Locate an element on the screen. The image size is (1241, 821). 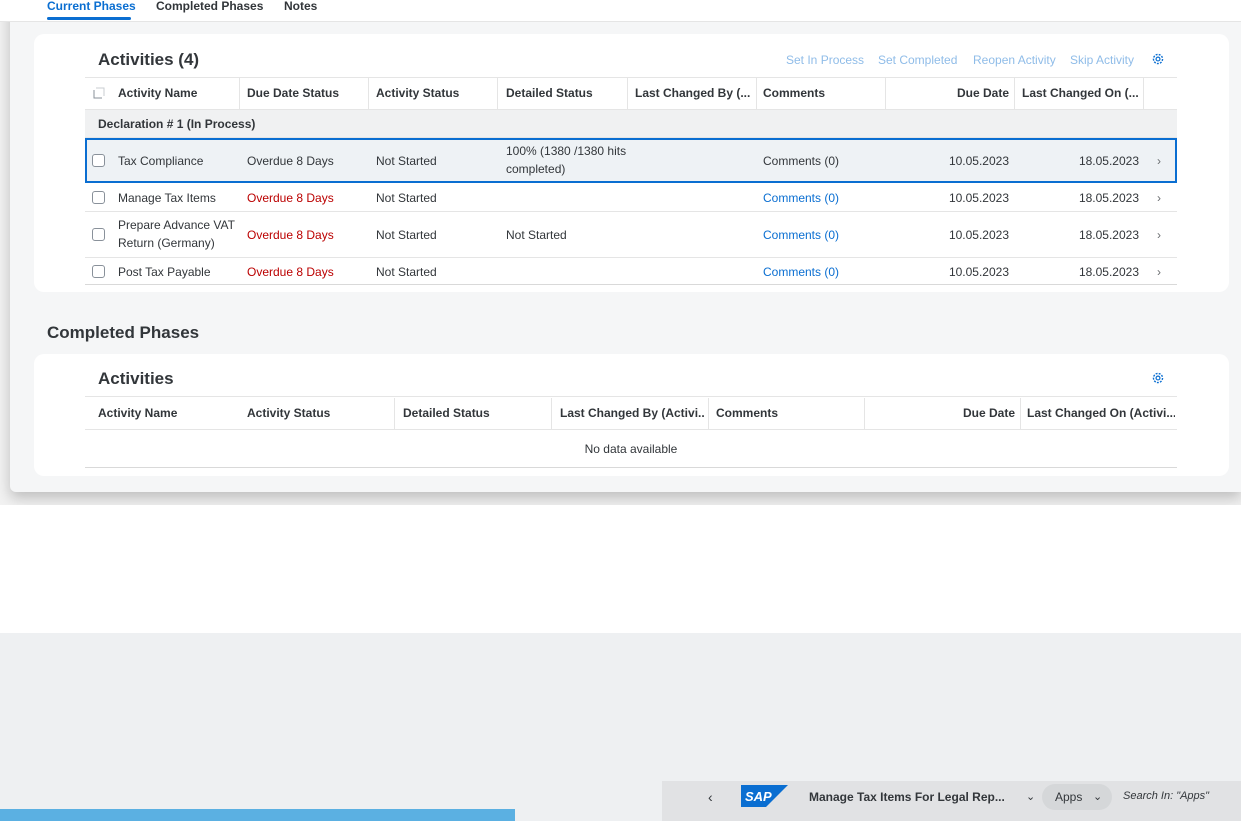
sap-logo: SAP is located at coordinates (764, 796).